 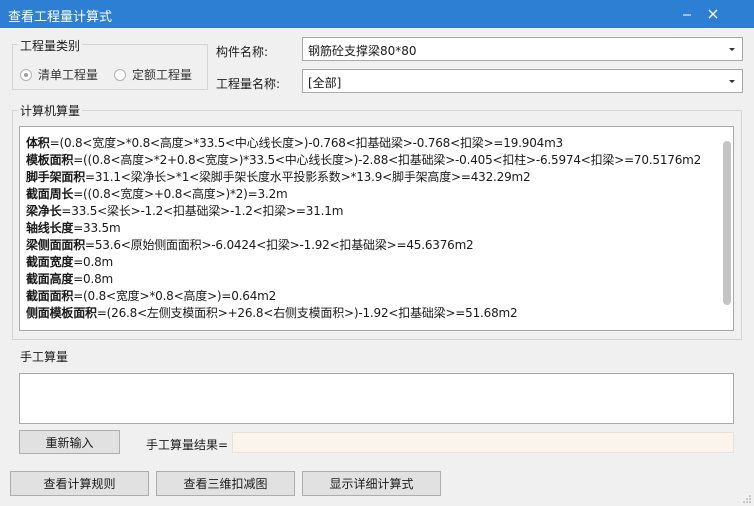 I want to click on minimize-button, so click(x=687, y=14).